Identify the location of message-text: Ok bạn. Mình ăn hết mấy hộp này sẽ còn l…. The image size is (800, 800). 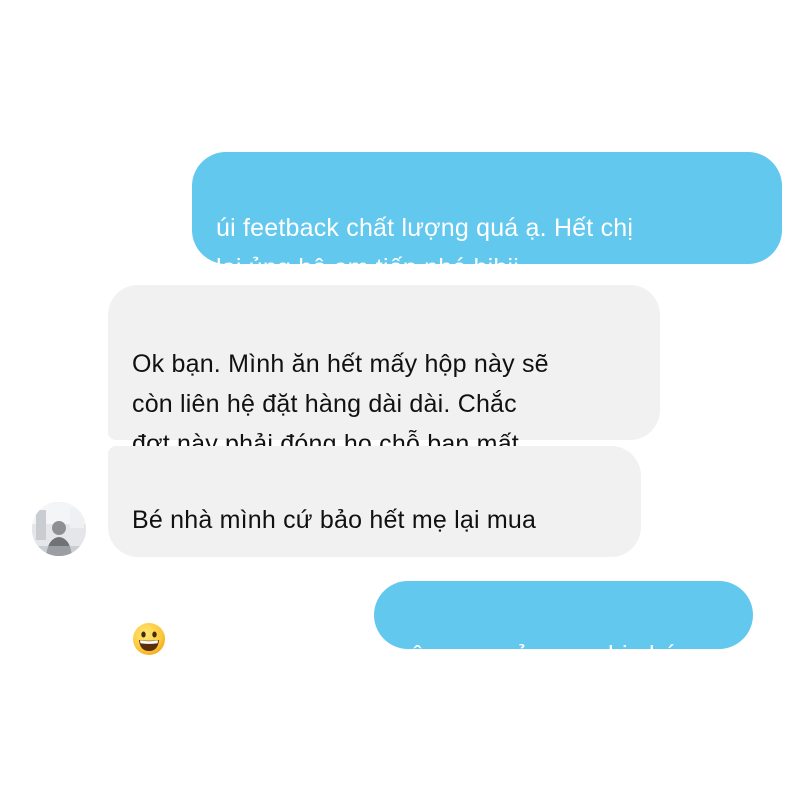
(340, 404).